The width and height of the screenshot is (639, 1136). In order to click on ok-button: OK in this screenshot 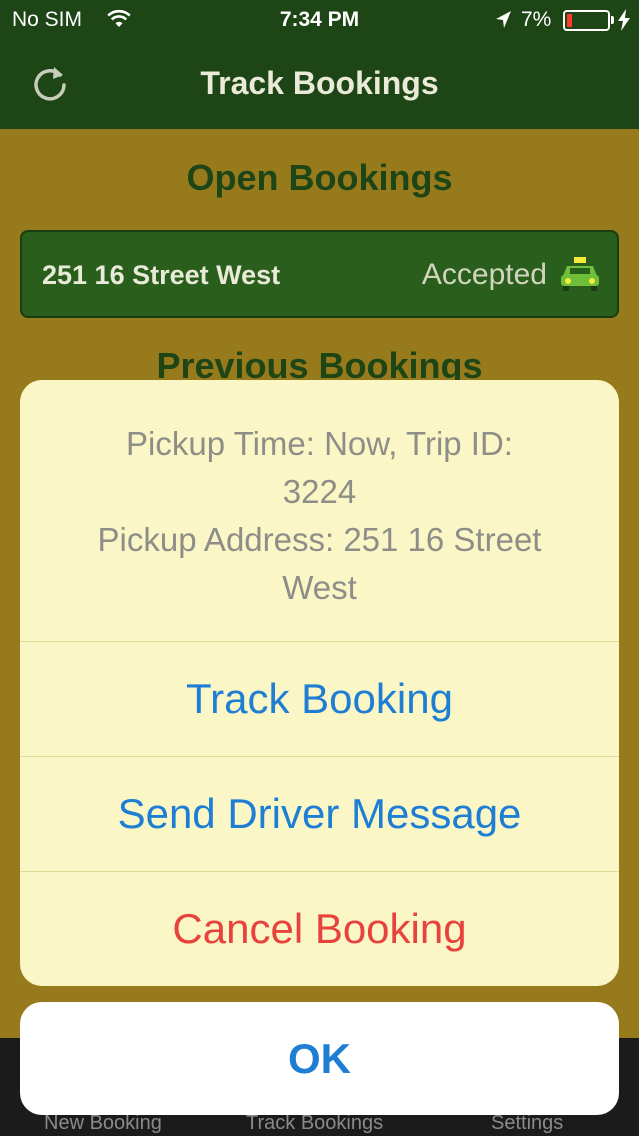, I will do `click(319, 1058)`.